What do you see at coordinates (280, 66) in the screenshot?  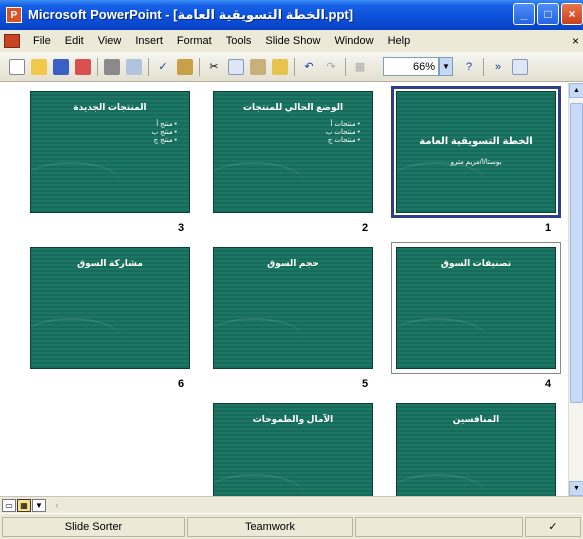 I see `format-painter-icon` at bounding box center [280, 66].